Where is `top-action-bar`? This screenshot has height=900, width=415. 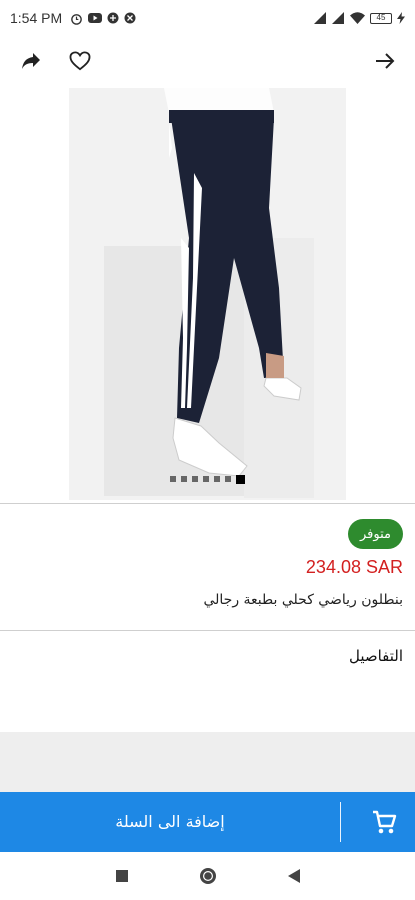 top-action-bar is located at coordinates (207, 61).